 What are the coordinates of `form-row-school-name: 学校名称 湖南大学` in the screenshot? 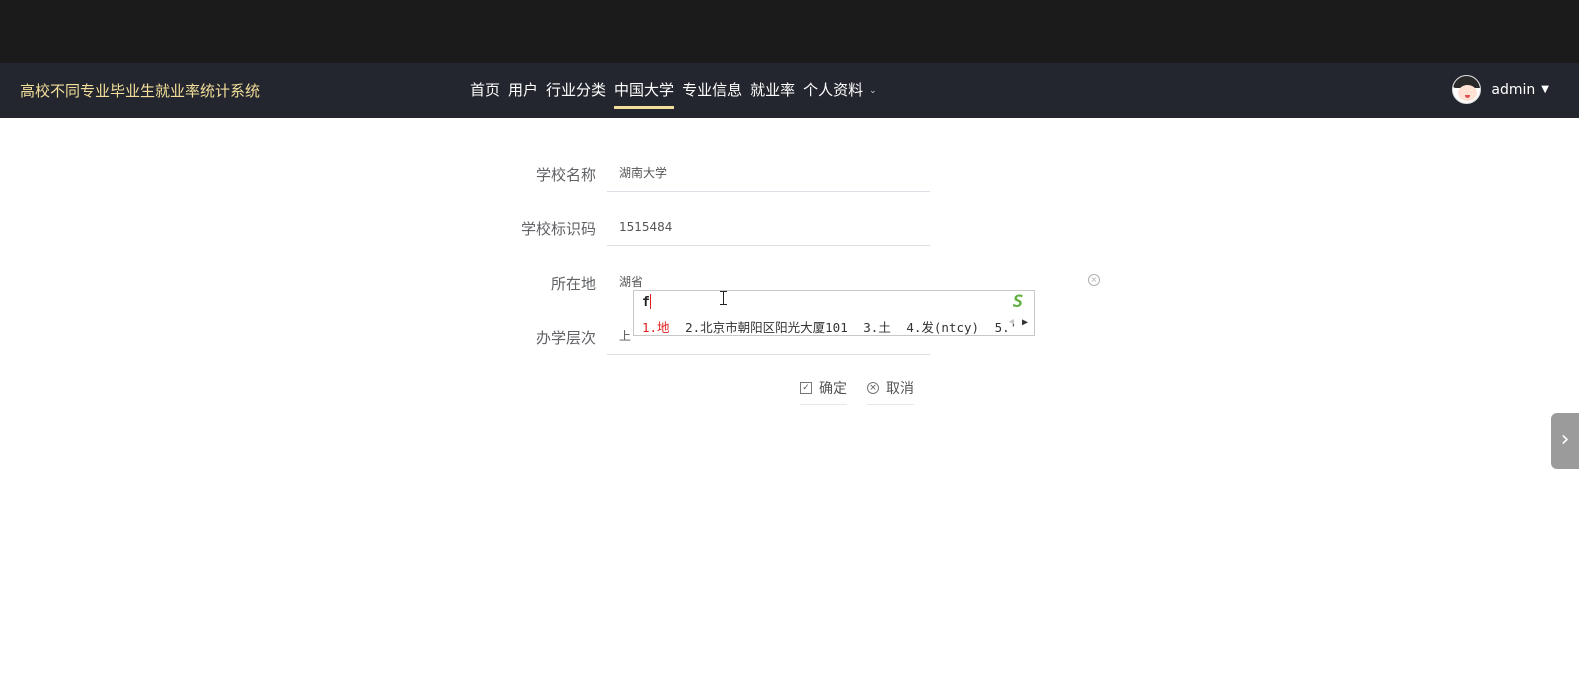 It's located at (789, 174).